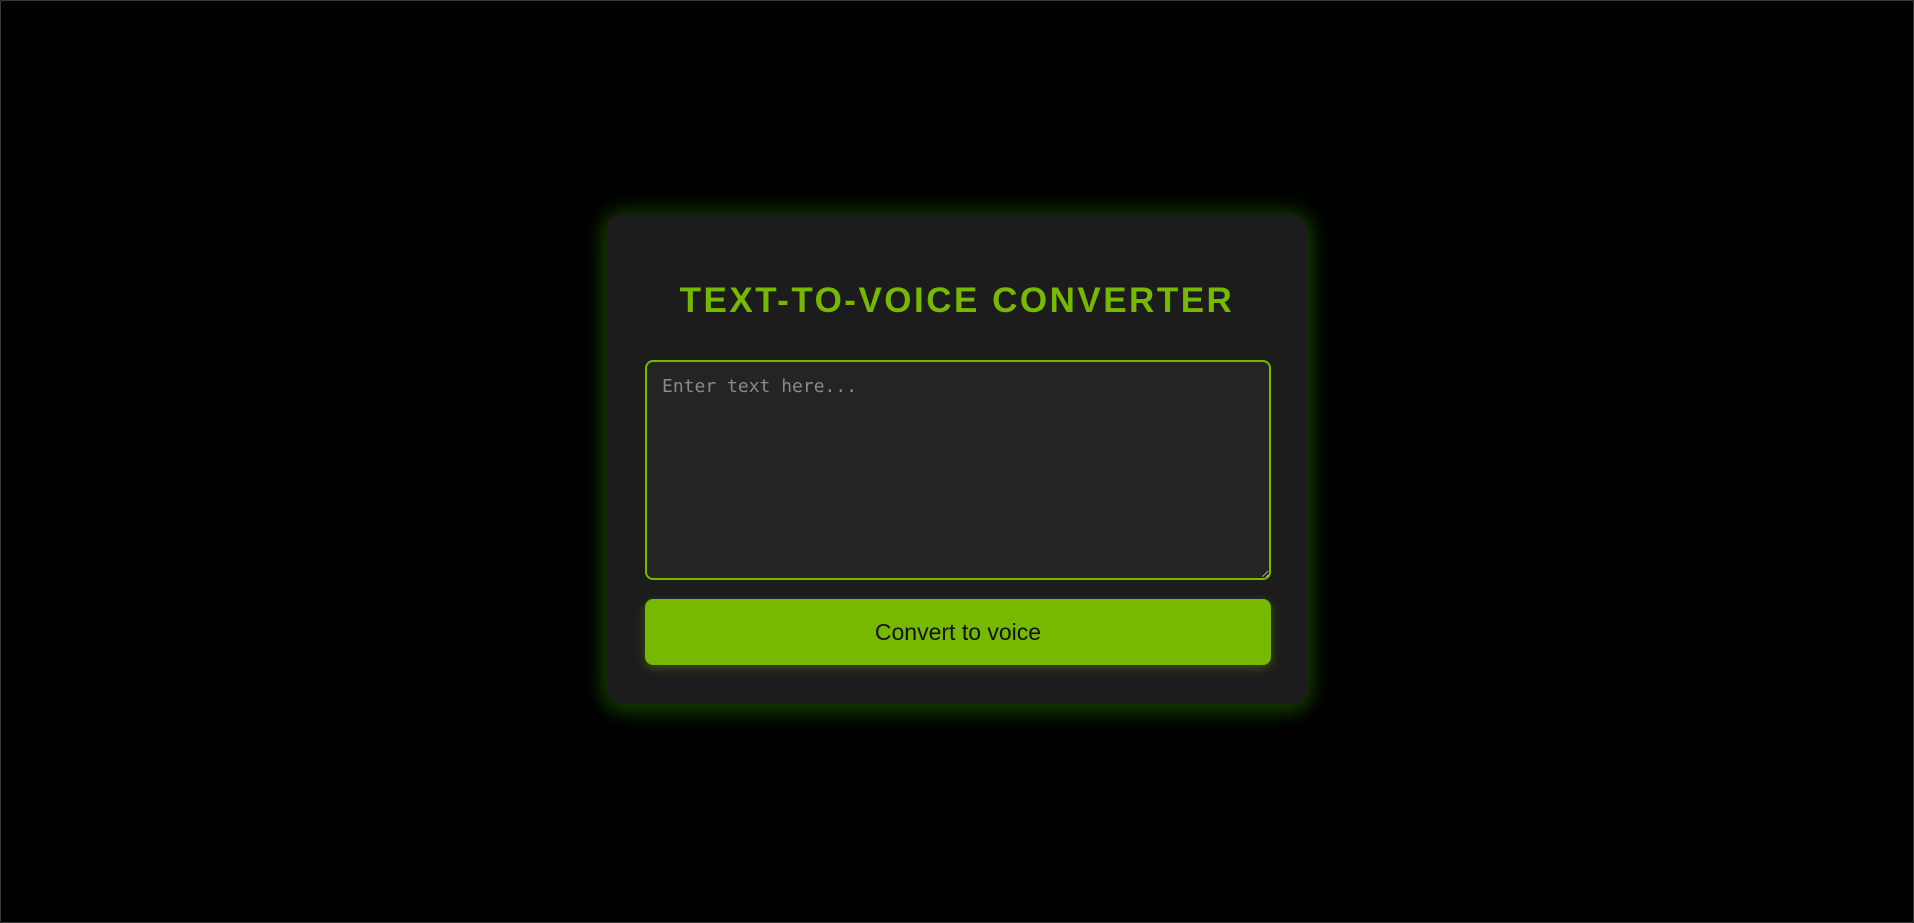  I want to click on convert-to-voice-button: Convert to voice, so click(958, 632).